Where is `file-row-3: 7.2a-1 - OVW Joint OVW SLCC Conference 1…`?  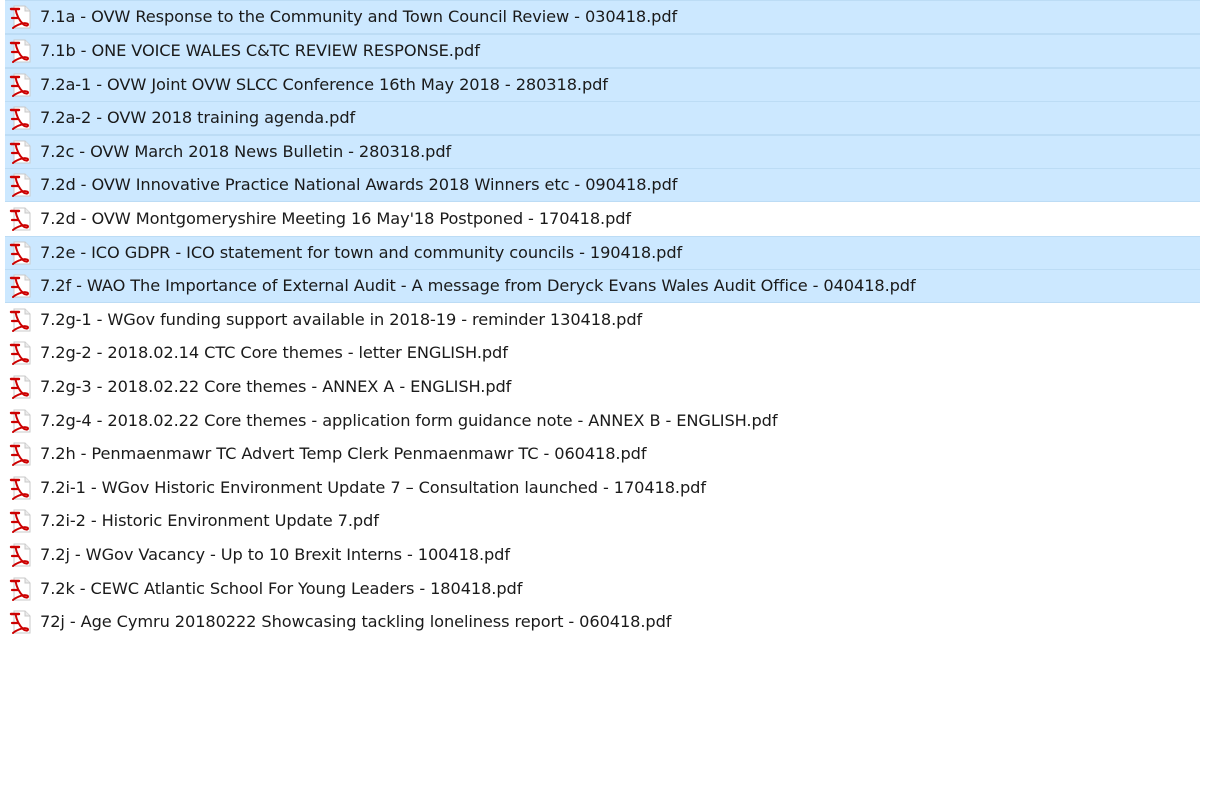 file-row-3: 7.2a-1 - OVW Joint OVW SLCC Conference 1… is located at coordinates (602, 85).